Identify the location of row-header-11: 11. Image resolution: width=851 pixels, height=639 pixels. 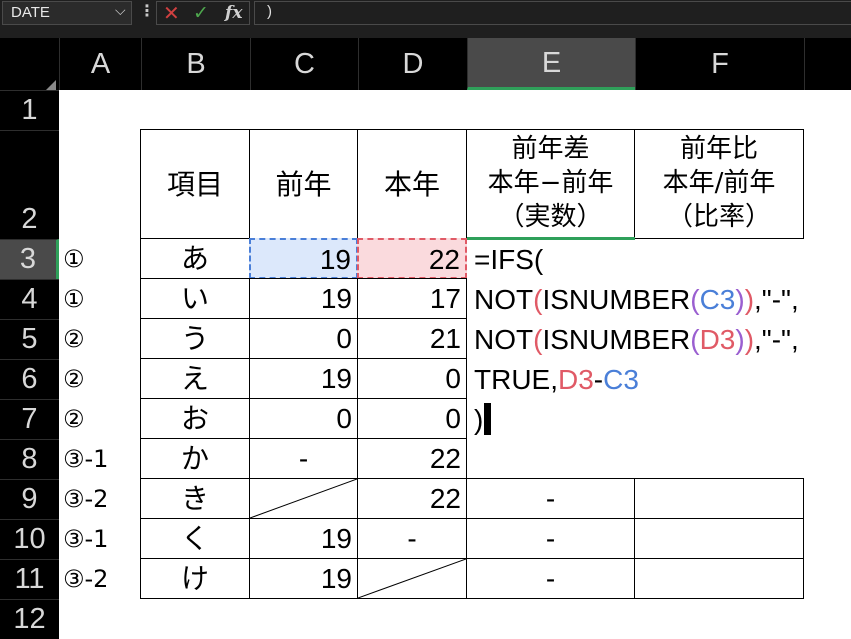
(29, 579).